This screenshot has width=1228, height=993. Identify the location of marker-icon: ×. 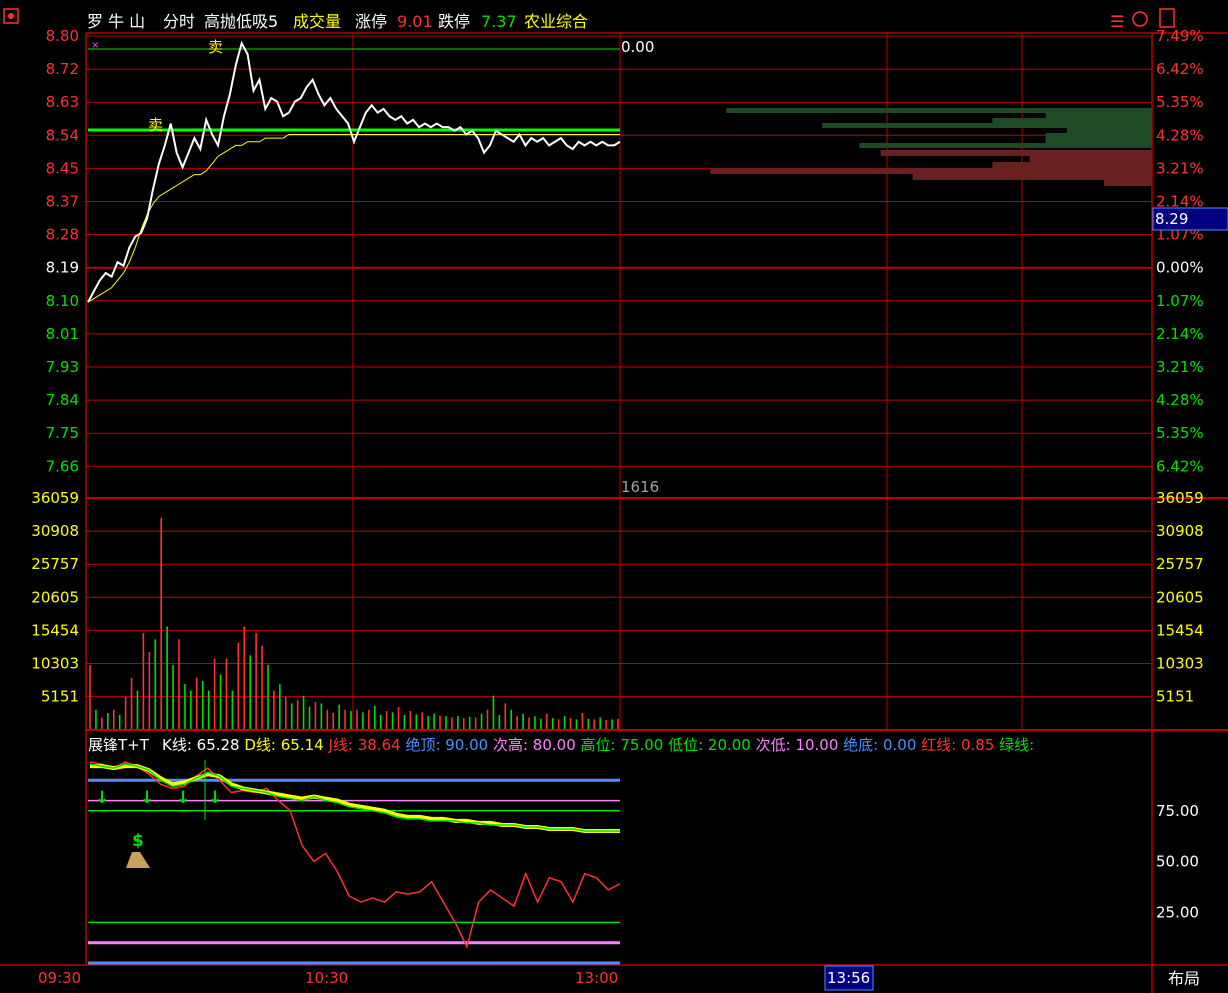
(95, 45).